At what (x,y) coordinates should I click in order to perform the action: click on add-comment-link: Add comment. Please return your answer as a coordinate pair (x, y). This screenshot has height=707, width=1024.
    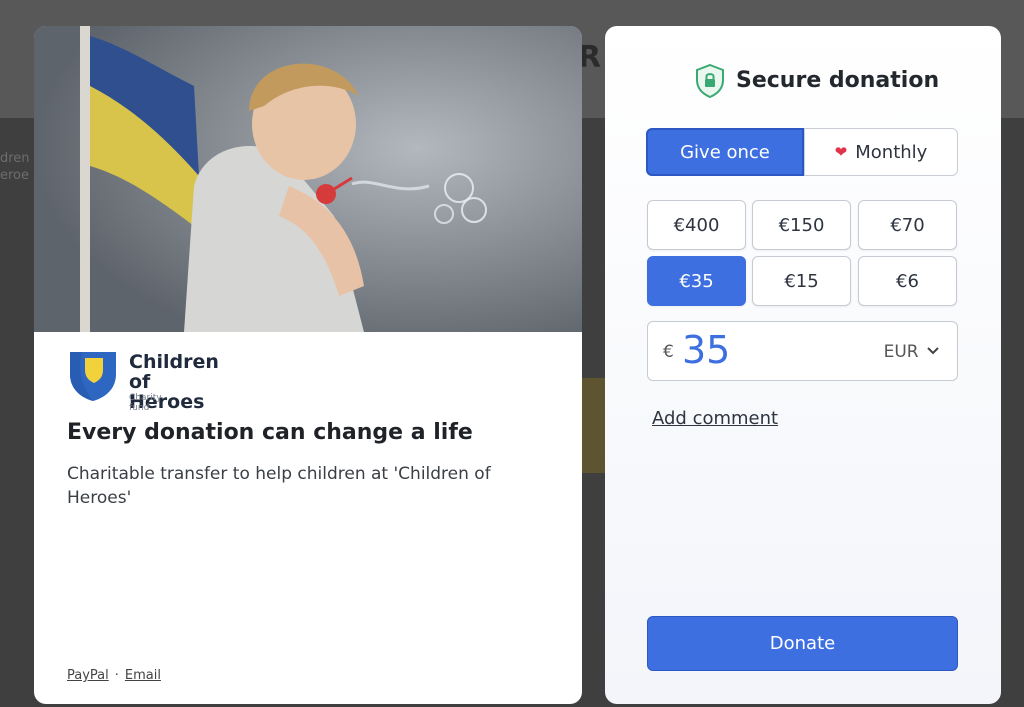
    Looking at the image, I should click on (715, 418).